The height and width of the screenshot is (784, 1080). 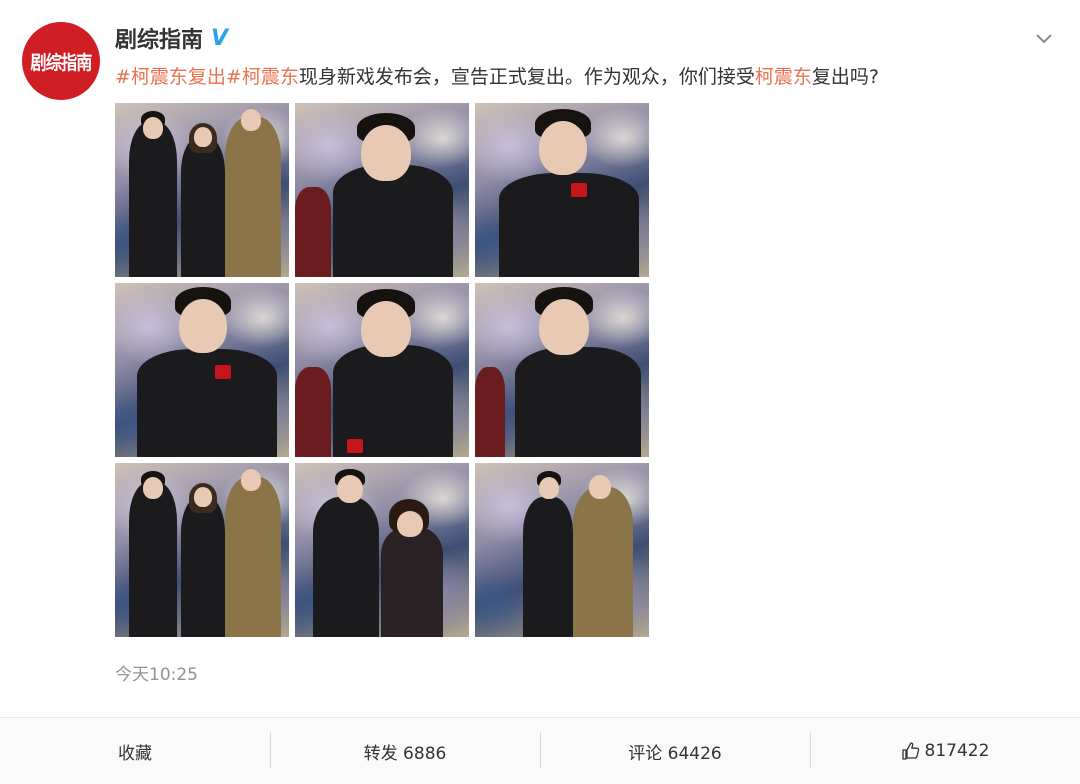 I want to click on like-count: 817422, so click(x=957, y=751).